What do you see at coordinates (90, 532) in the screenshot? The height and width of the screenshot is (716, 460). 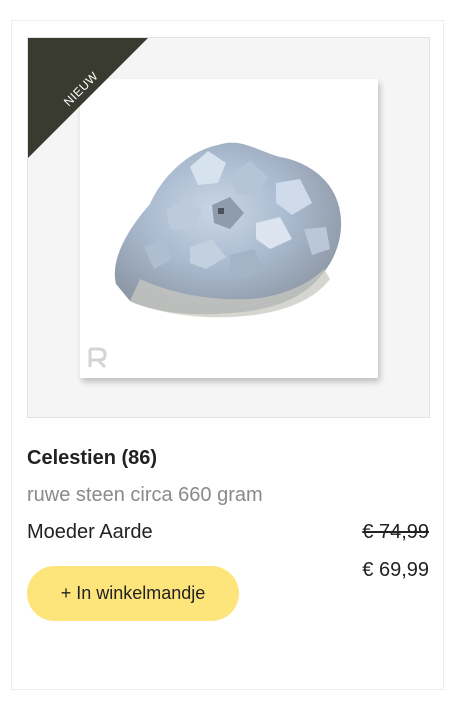 I see `product-brand: Moeder Aarde` at bounding box center [90, 532].